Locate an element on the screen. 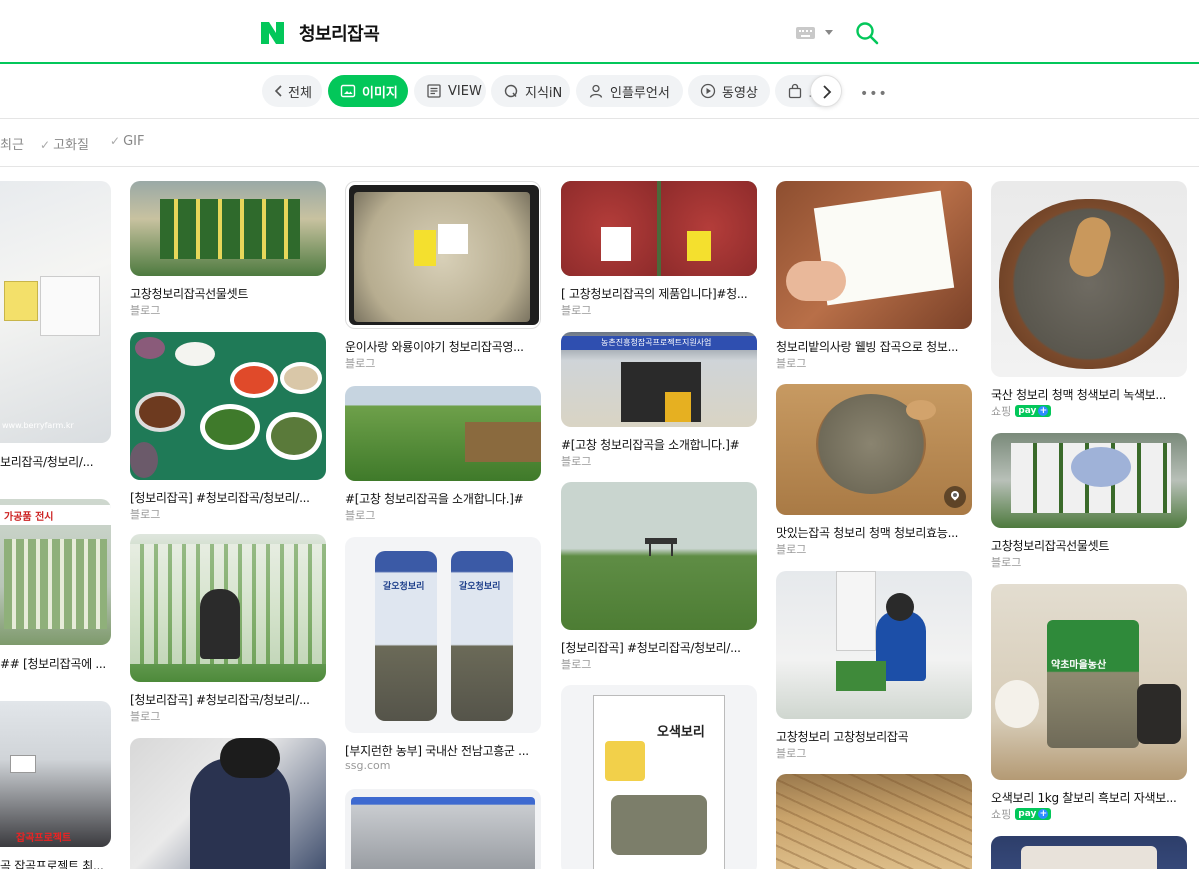 Image resolution: width=1199 pixels, height=869 pixels. result-thumbnail: 약초마을농산 is located at coordinates (1089, 682).